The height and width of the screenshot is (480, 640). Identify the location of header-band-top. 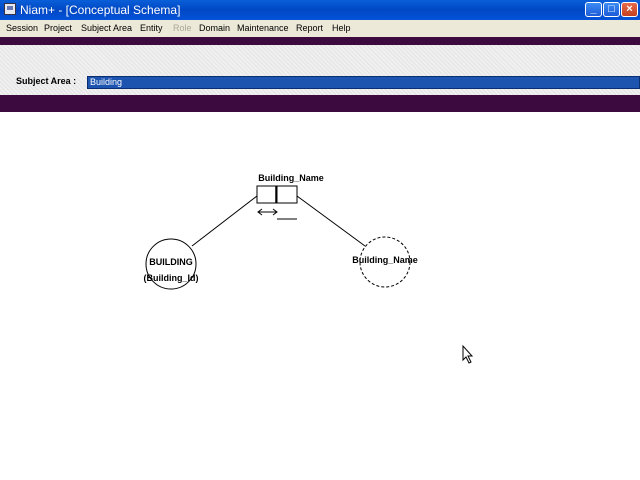
(320, 41).